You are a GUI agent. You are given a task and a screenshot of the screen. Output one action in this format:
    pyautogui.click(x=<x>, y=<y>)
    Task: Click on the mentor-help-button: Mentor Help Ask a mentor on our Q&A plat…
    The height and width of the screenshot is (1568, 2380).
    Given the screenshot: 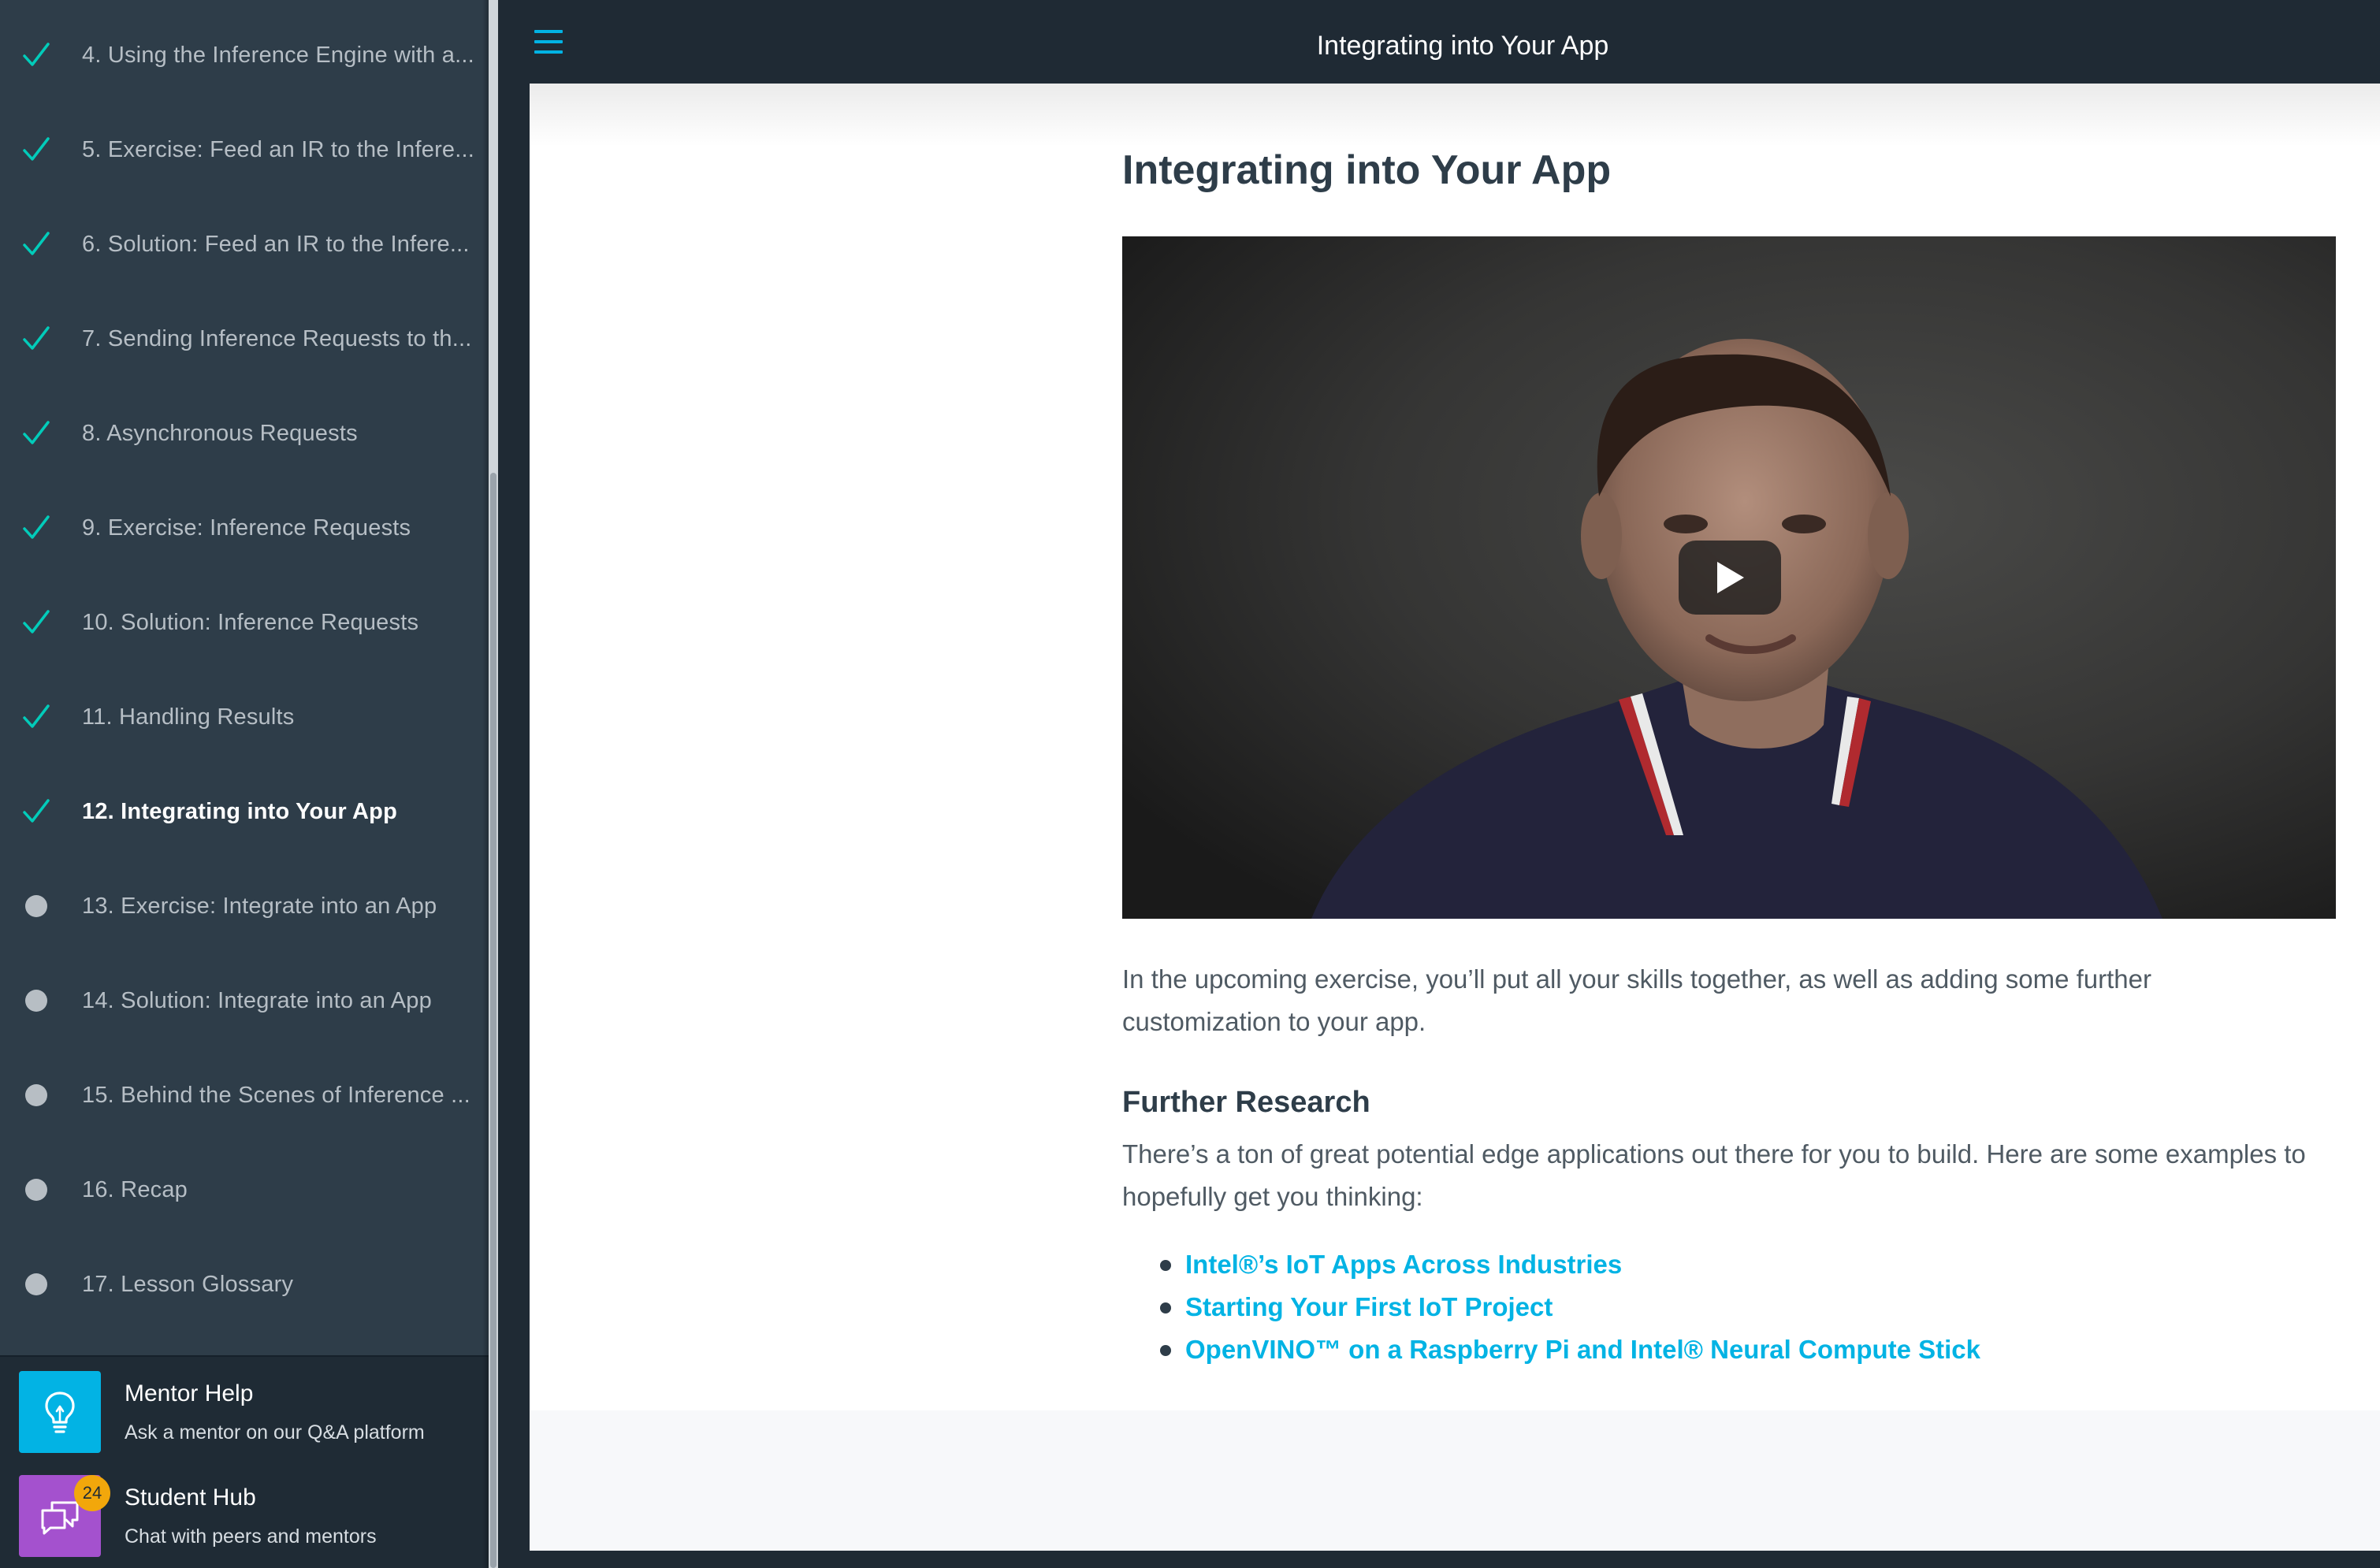 What is the action you would take?
    pyautogui.click(x=251, y=1412)
    